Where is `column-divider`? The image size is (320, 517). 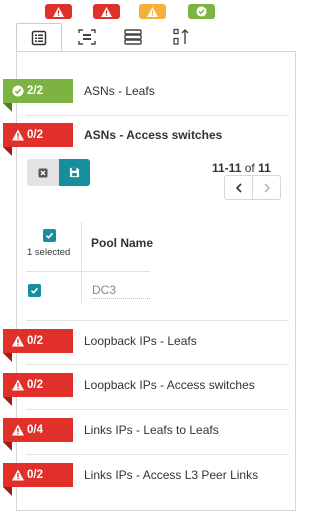 column-divider is located at coordinates (81, 262).